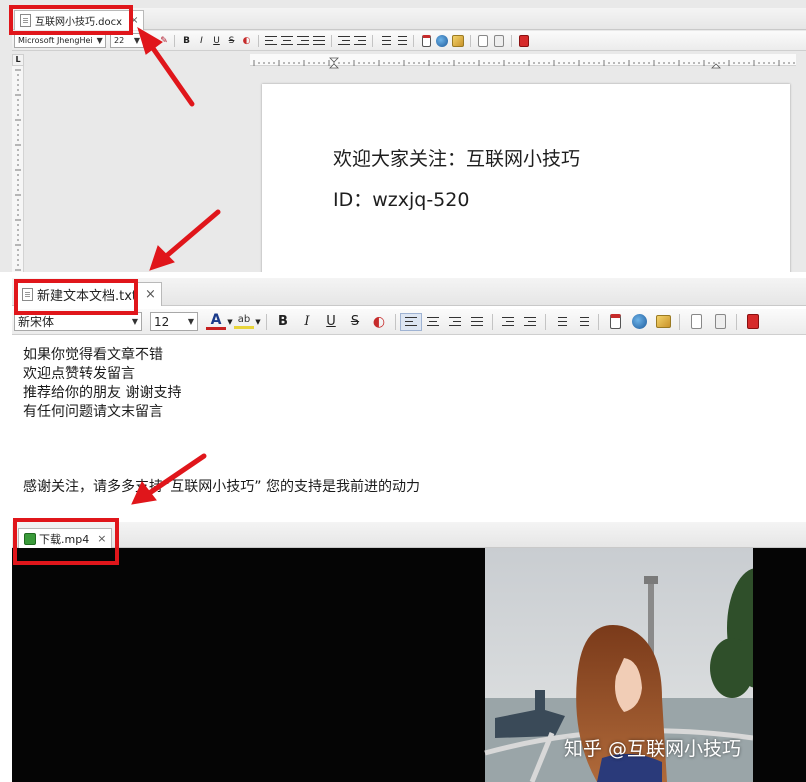  Describe the element at coordinates (119, 40) in the screenshot. I see `font-size-value: 22` at that location.